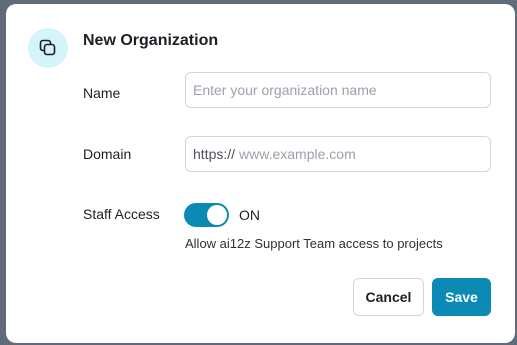 The width and height of the screenshot is (517, 345). What do you see at coordinates (217, 215) in the screenshot?
I see `toggle-knob` at bounding box center [217, 215].